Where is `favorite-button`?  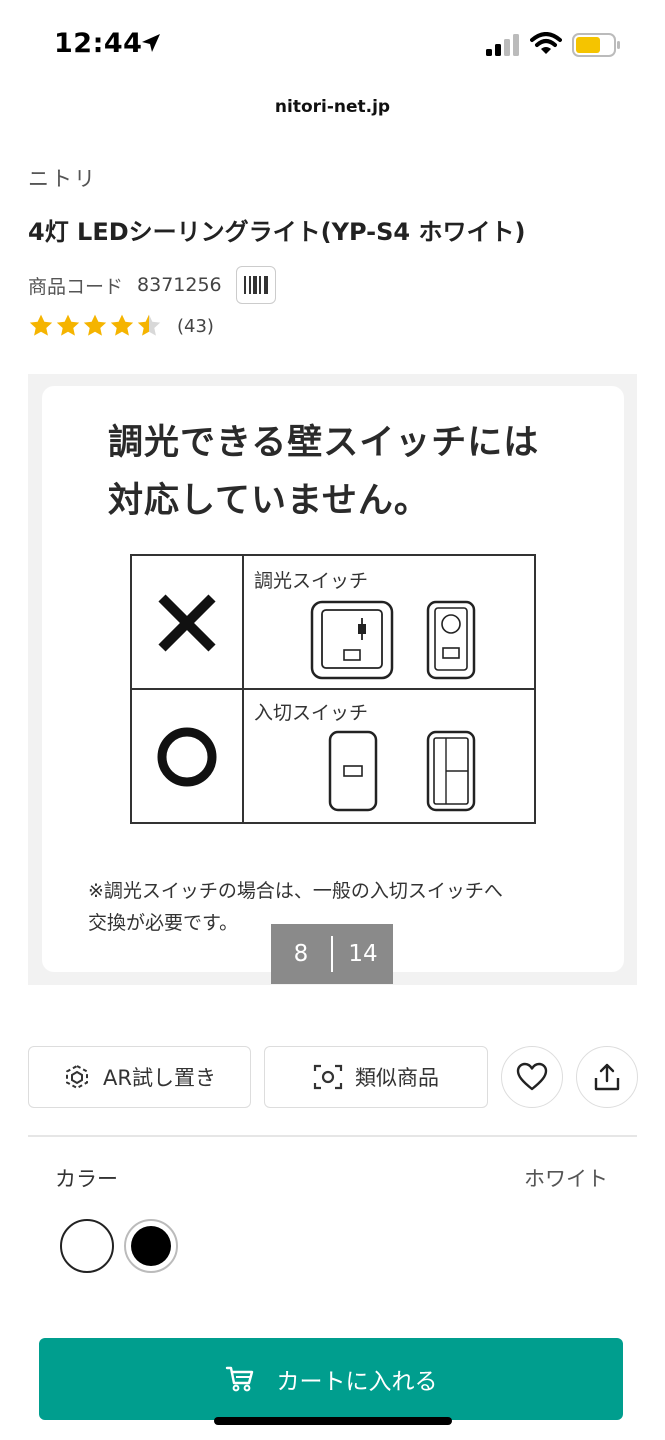 favorite-button is located at coordinates (532, 1077).